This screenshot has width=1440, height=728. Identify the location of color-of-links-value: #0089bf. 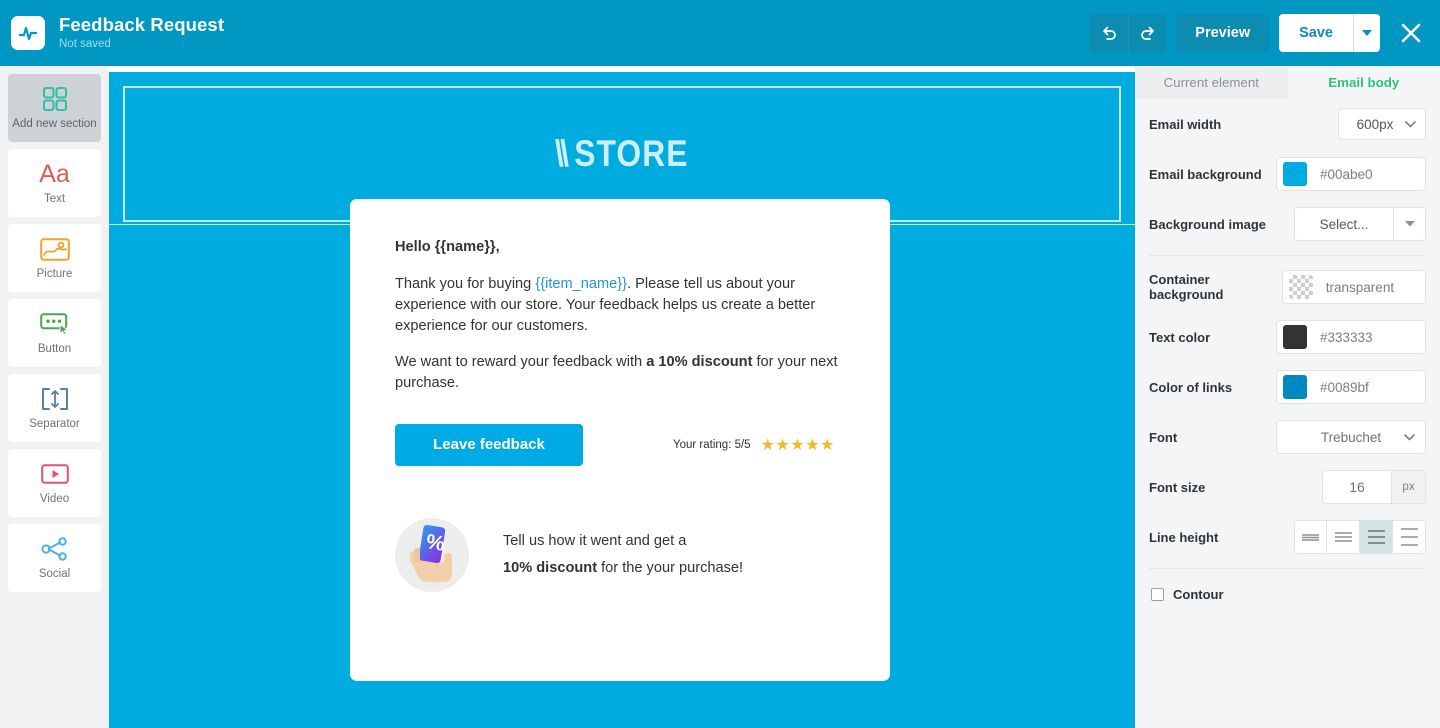
(1344, 387).